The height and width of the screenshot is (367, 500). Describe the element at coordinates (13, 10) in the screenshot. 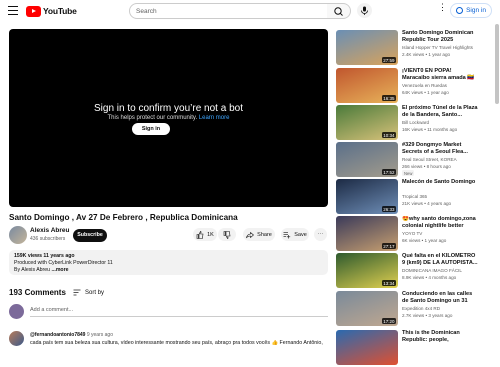

I see `hamburger-menu-icon` at that location.